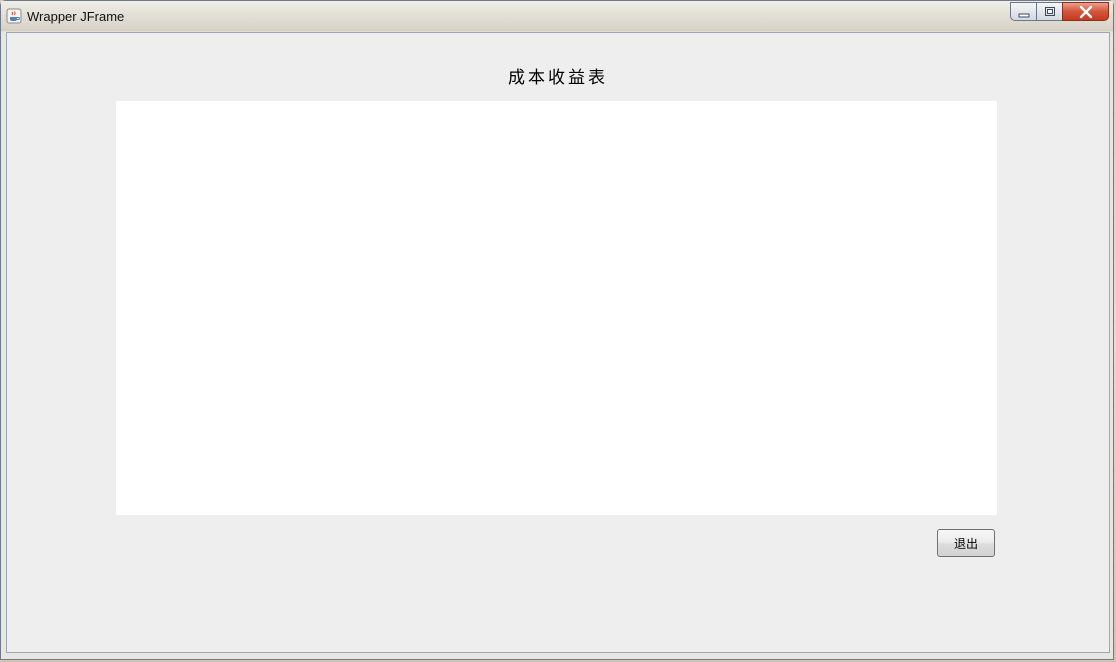 This screenshot has height=662, width=1116. Describe the element at coordinates (14, 16) in the screenshot. I see `java-cup-icon` at that location.